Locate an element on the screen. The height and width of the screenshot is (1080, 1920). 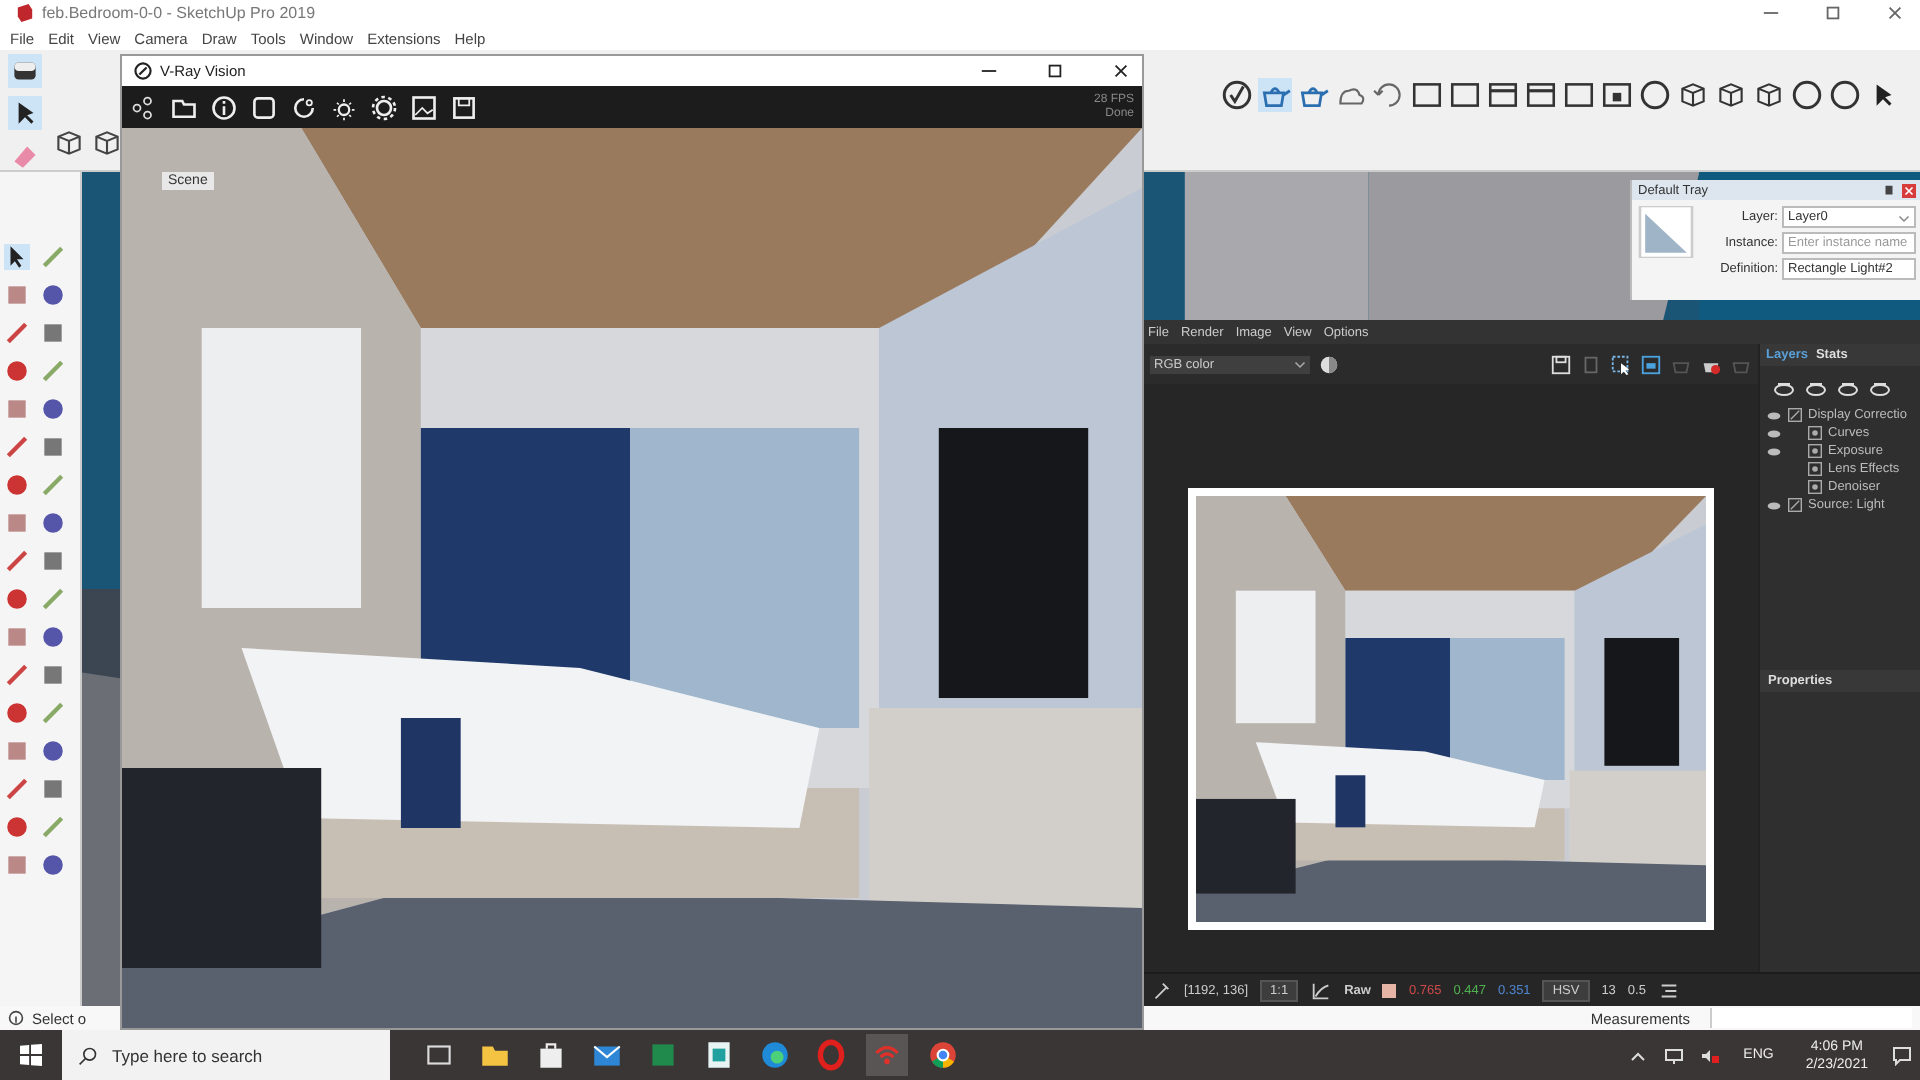
search-field: Type here to search is located at coordinates (226, 1055).